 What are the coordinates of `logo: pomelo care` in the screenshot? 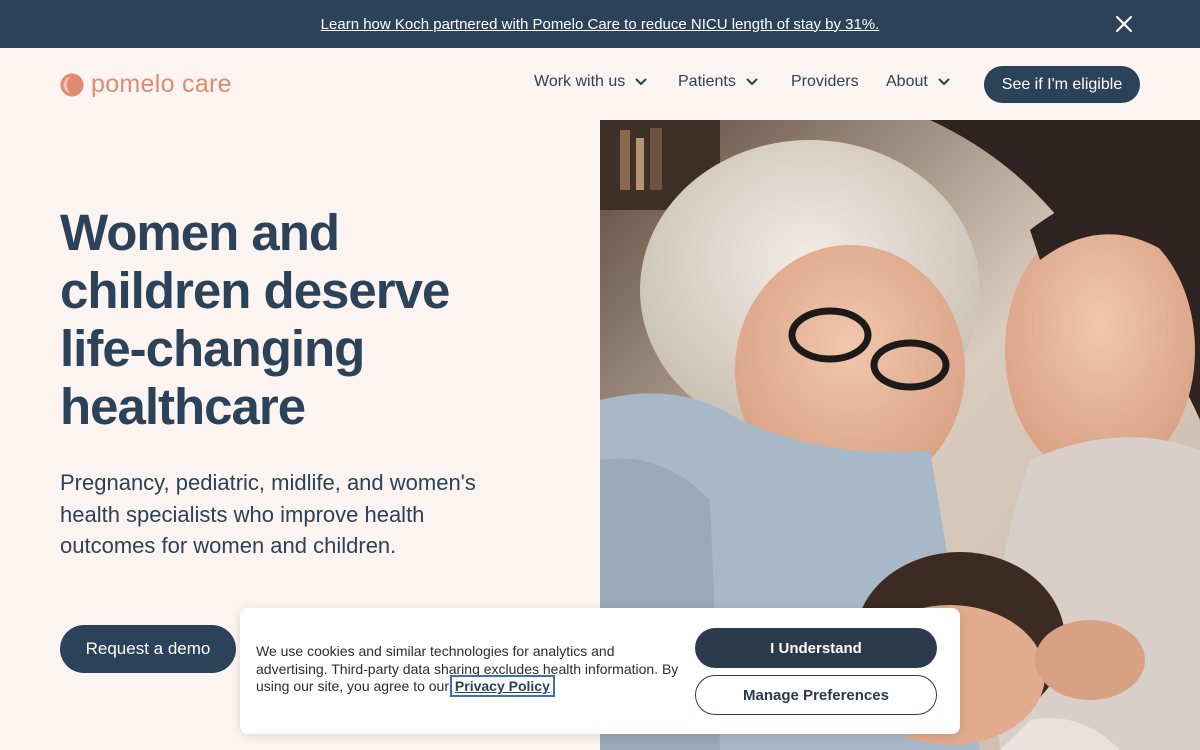 It's located at (146, 84).